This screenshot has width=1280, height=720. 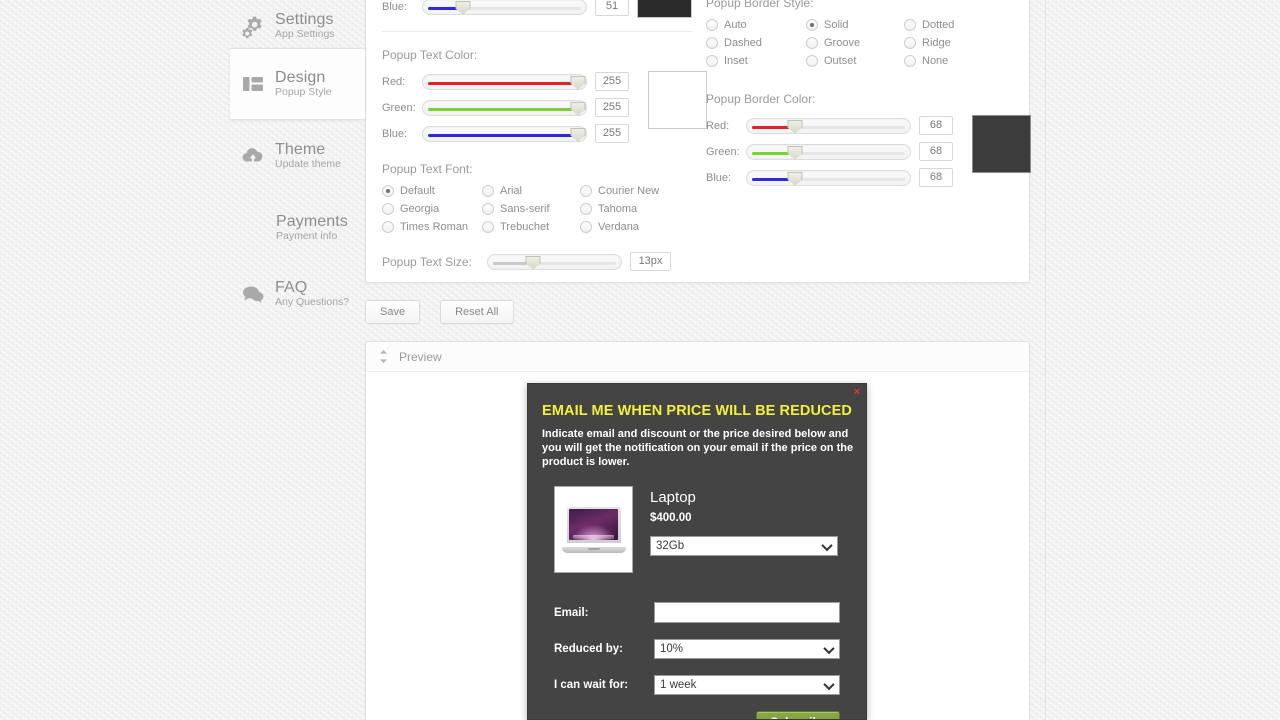 What do you see at coordinates (650, 261) in the screenshot?
I see `popup-text-size-value: 13px` at bounding box center [650, 261].